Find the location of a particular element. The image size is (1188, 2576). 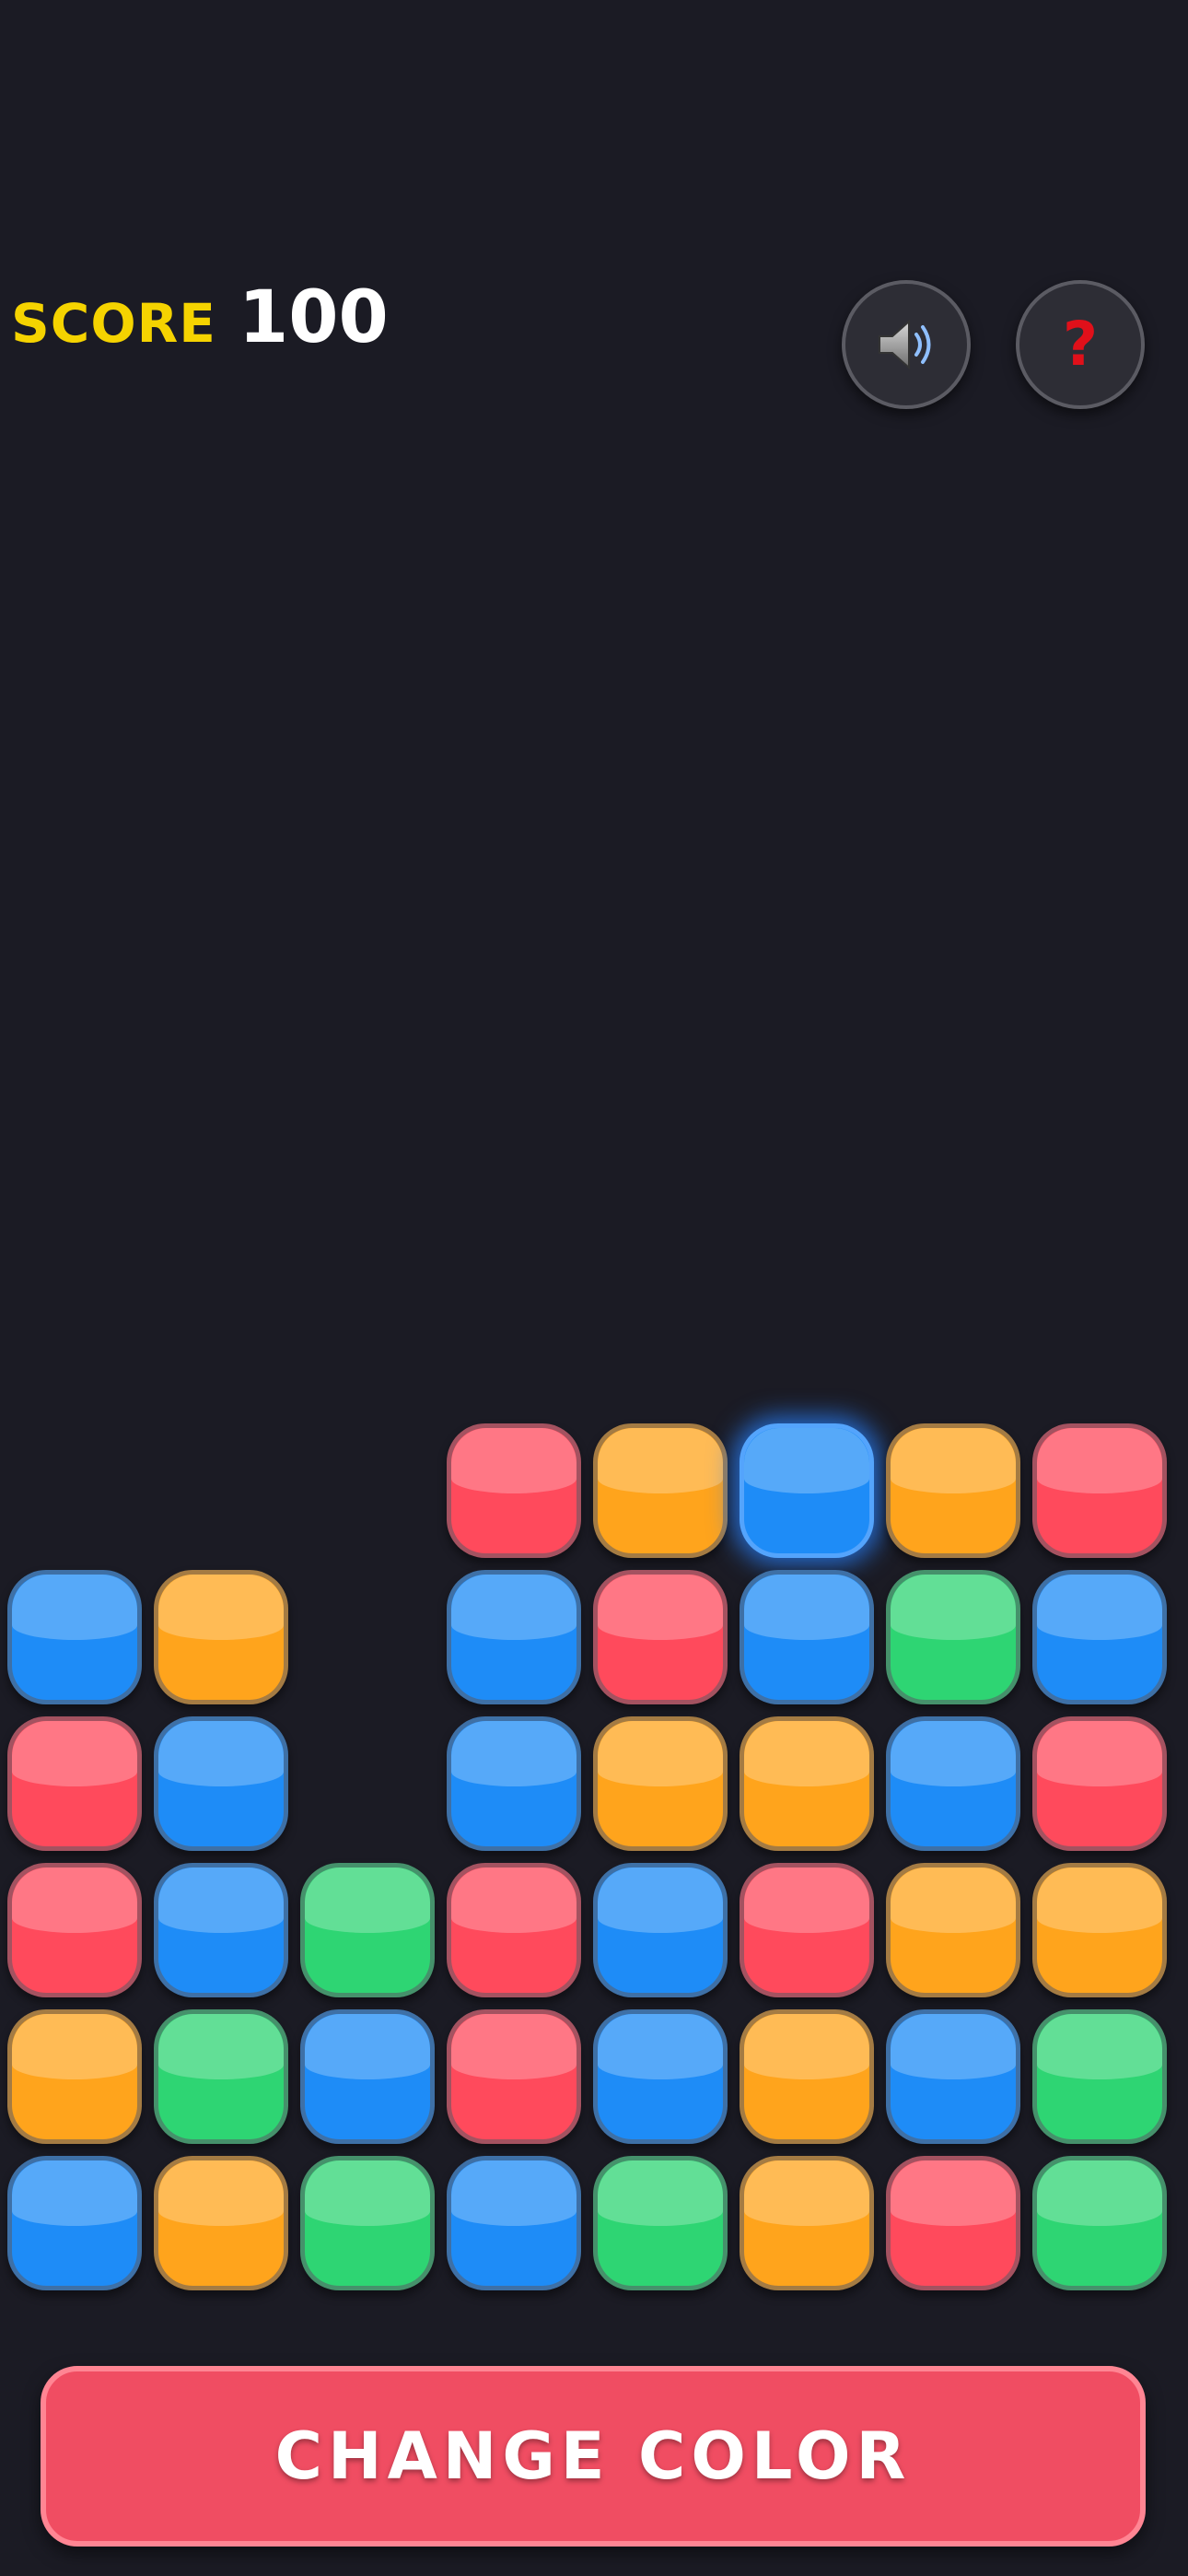

change-color-button: CHANGE COLOR is located at coordinates (593, 2456).